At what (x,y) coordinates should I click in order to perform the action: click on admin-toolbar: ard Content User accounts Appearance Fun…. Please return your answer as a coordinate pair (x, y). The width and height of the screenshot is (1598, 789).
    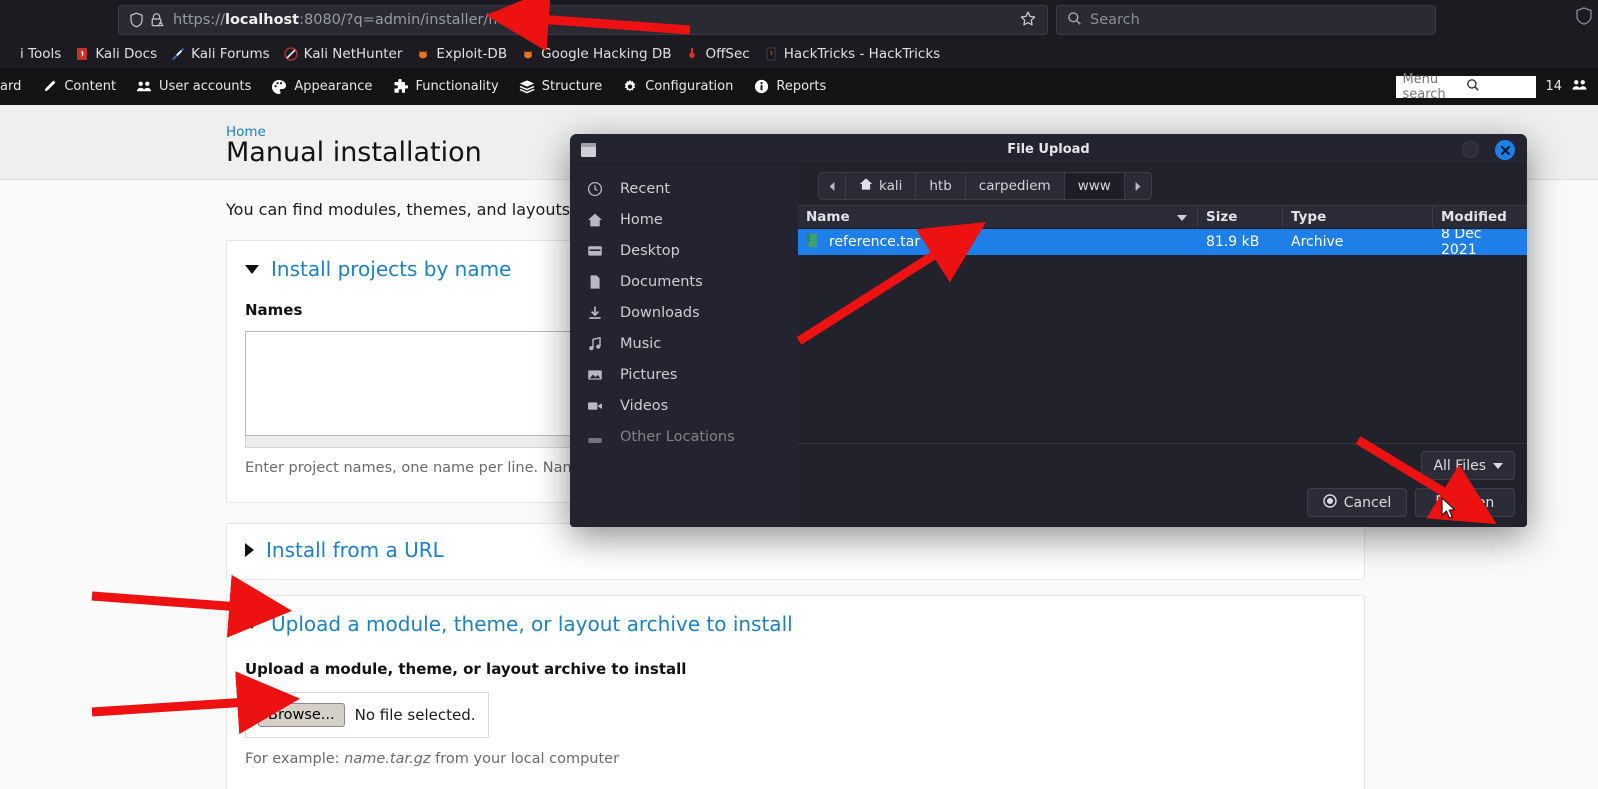
    Looking at the image, I should click on (799, 86).